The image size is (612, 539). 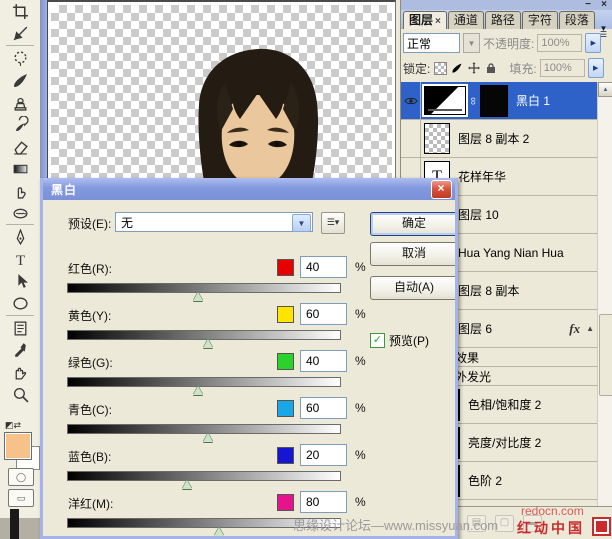 I want to click on link-icon: ∞, so click(x=473, y=101).